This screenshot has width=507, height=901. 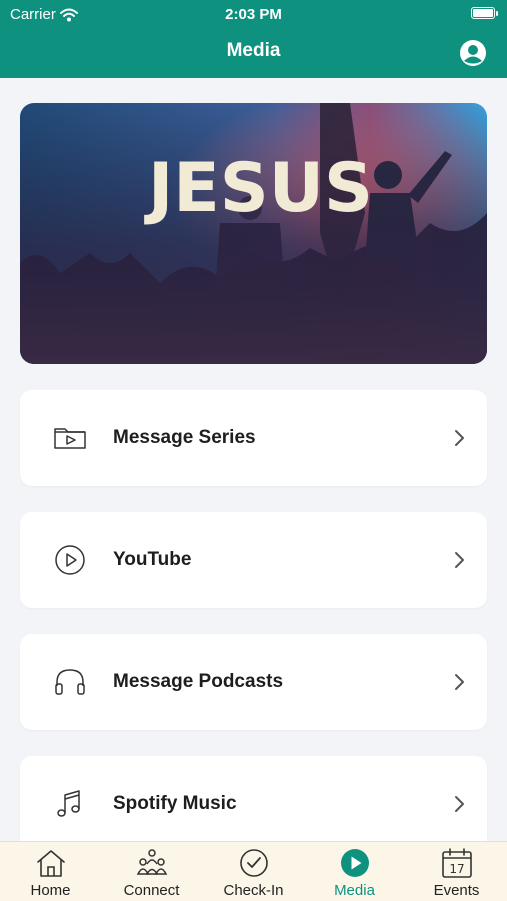 I want to click on home-icon, so click(x=51, y=863).